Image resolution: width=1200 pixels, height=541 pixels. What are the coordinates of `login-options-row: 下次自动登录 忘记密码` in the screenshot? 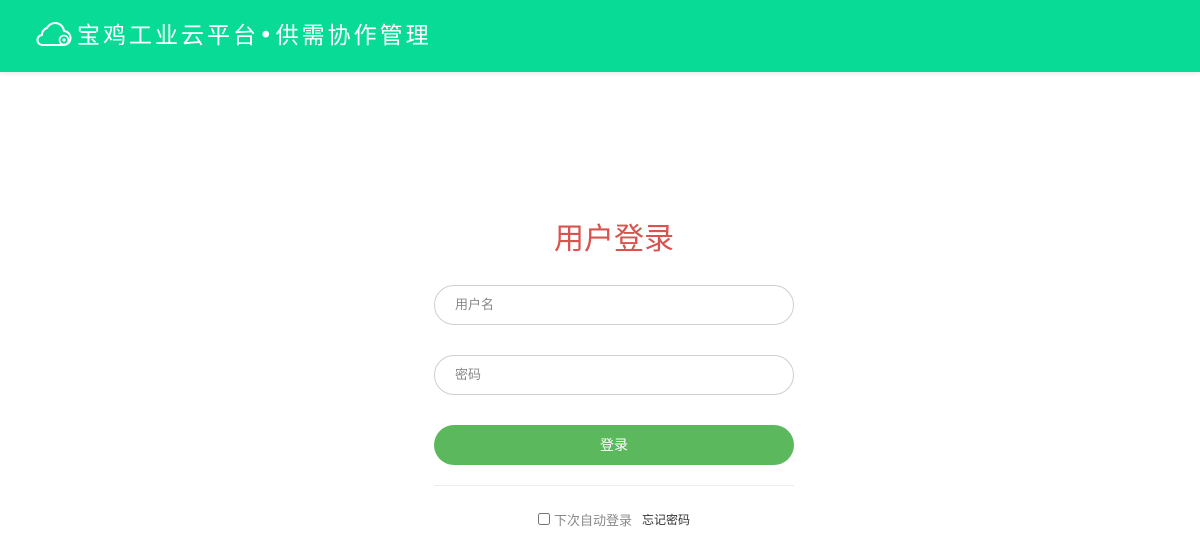 It's located at (614, 519).